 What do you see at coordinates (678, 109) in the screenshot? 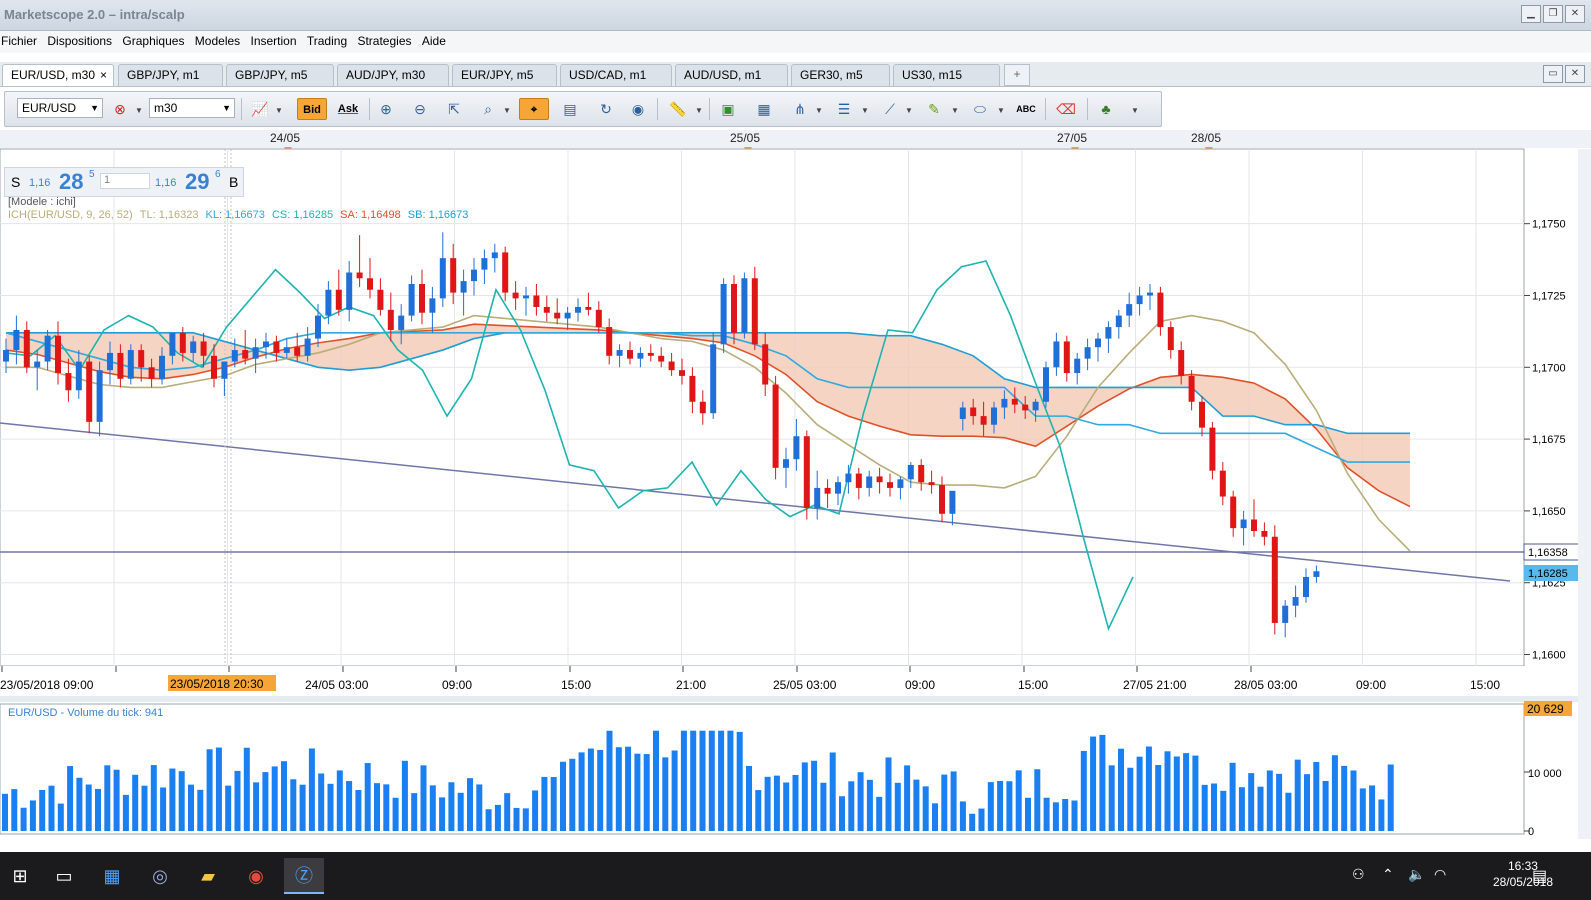
I see `ruler-icon: 📏` at bounding box center [678, 109].